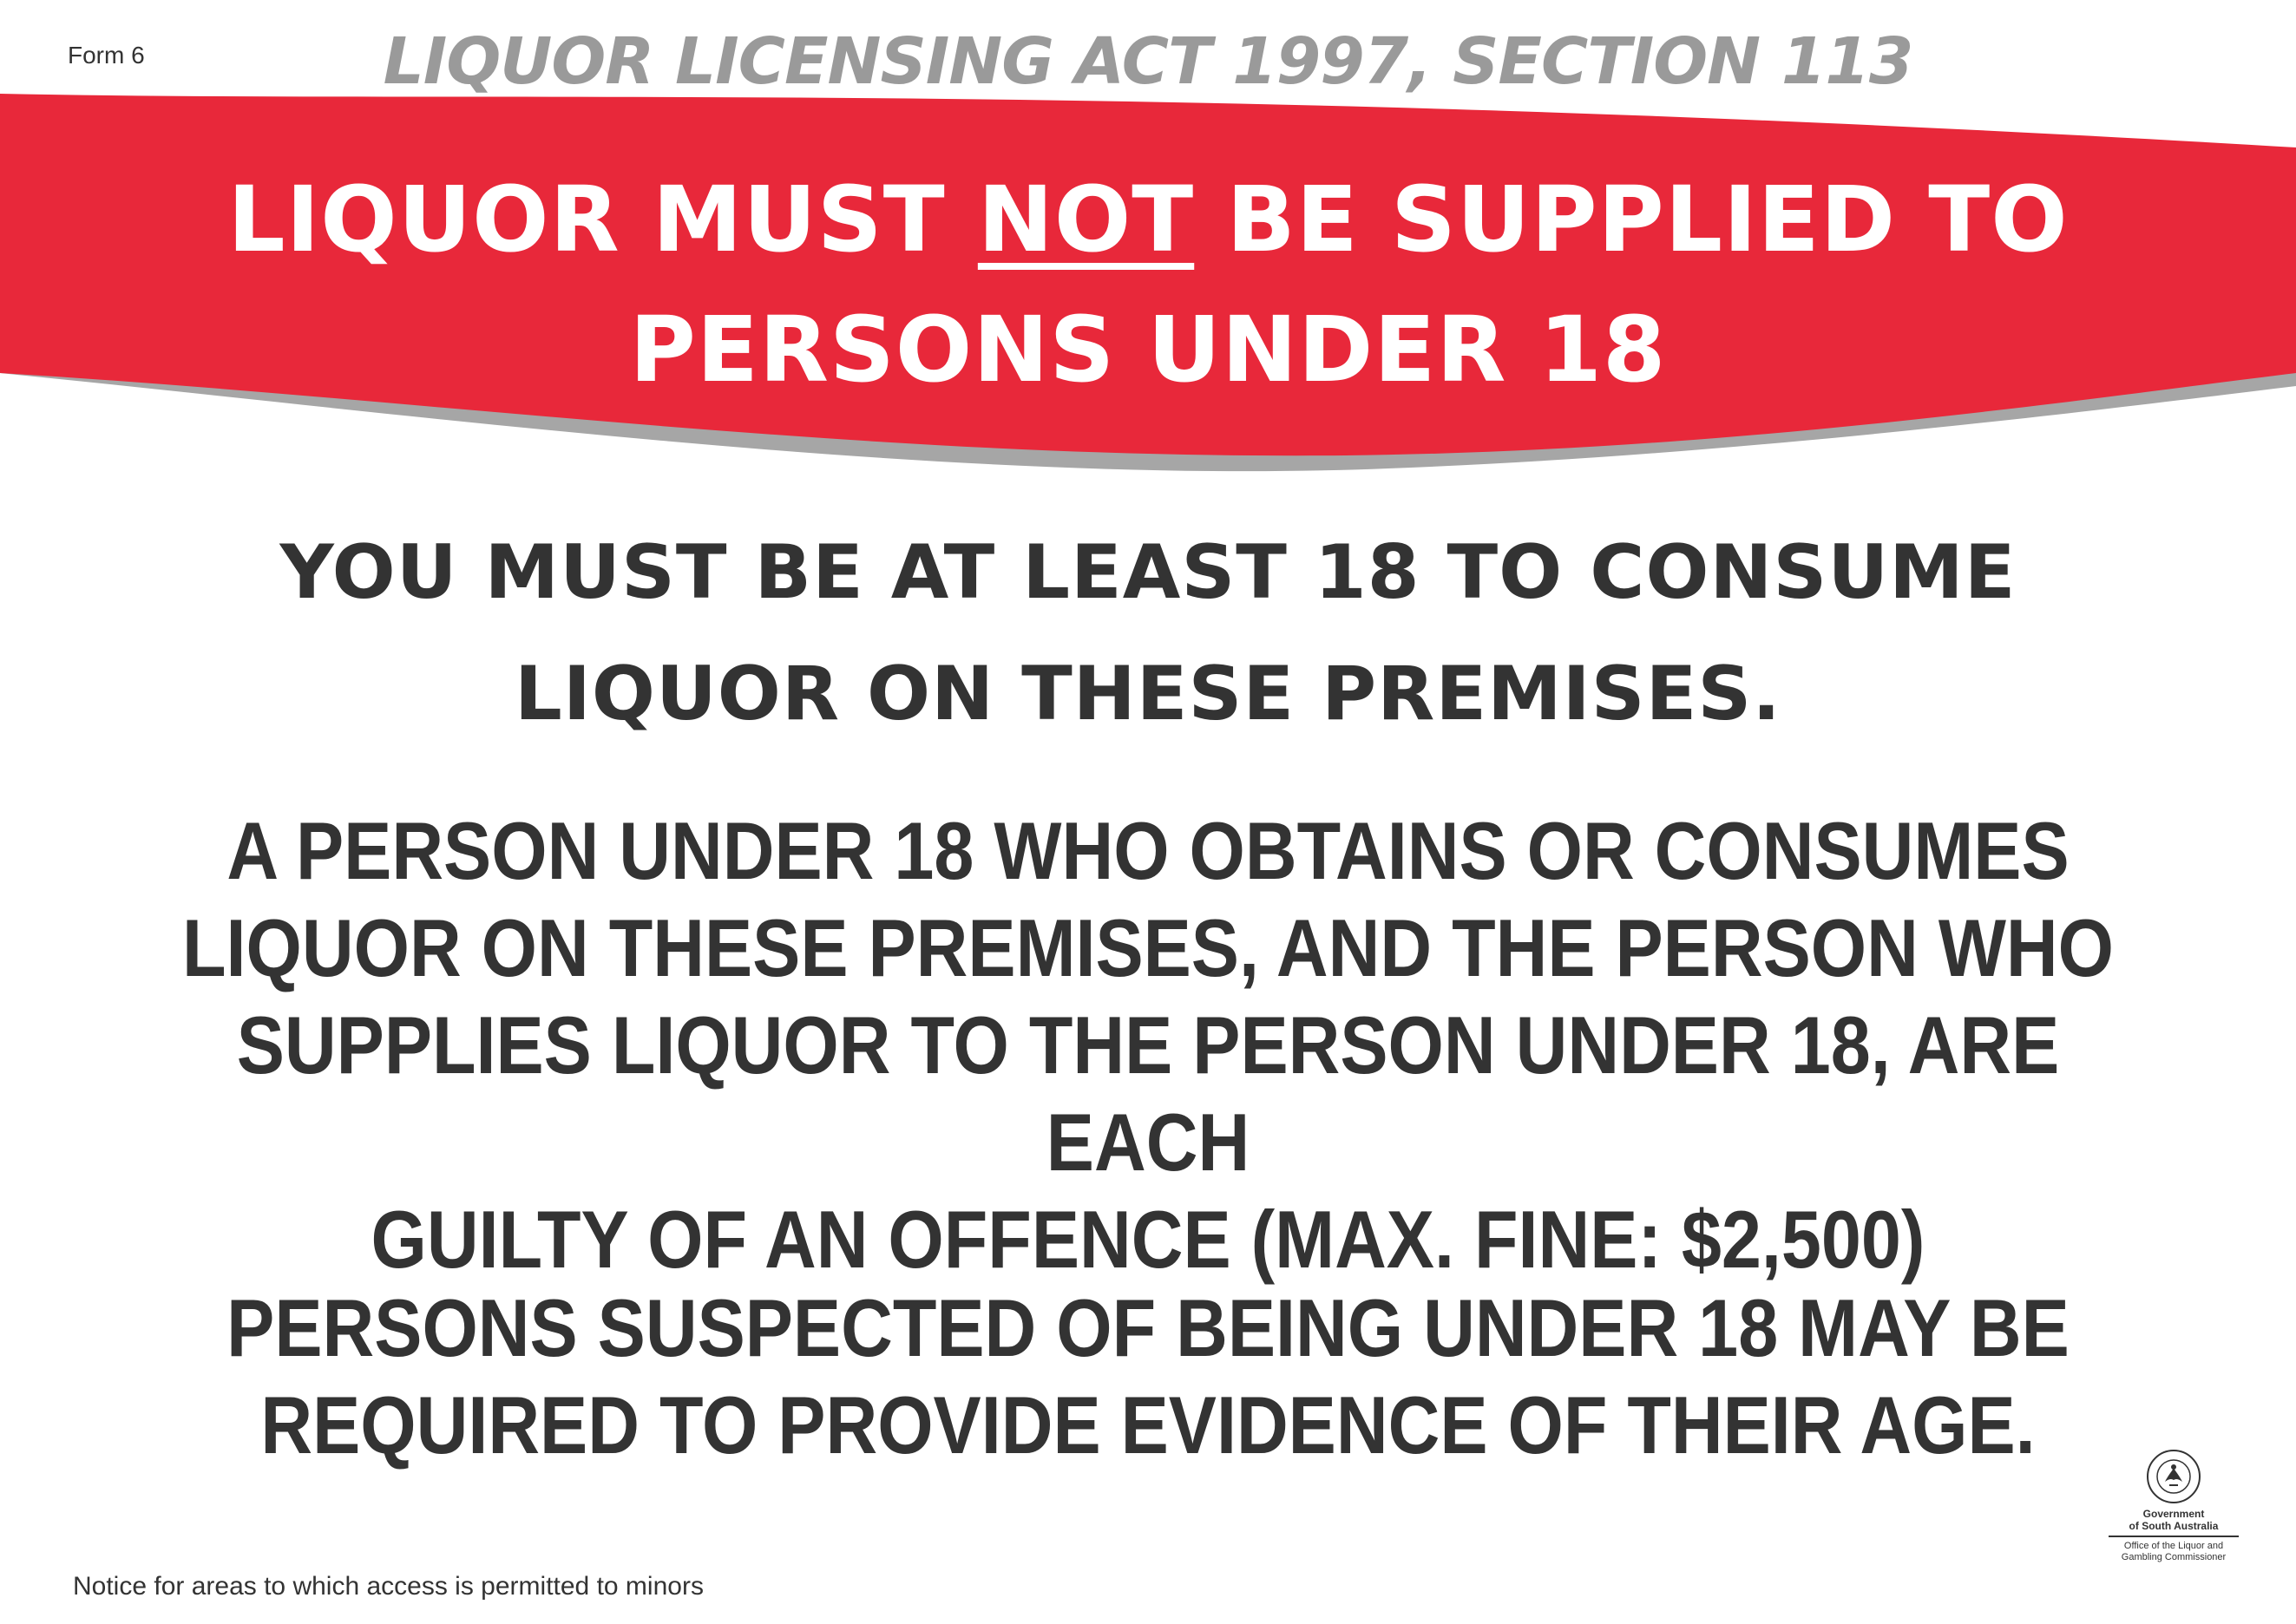 The width and height of the screenshot is (2296, 1624). What do you see at coordinates (1148, 694) in the screenshot?
I see `heading-line-2: LIQUOR ON THESE PREMISES.` at bounding box center [1148, 694].